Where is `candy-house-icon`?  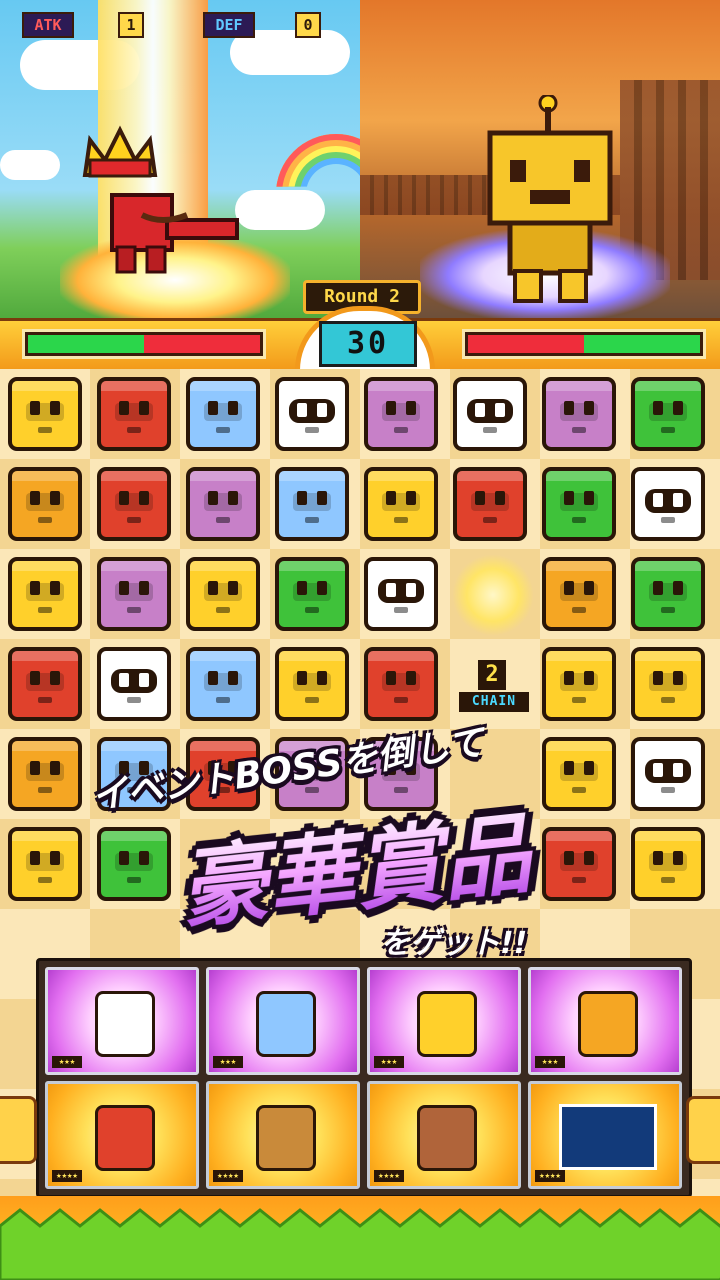 candy-house-icon is located at coordinates (447, 1138).